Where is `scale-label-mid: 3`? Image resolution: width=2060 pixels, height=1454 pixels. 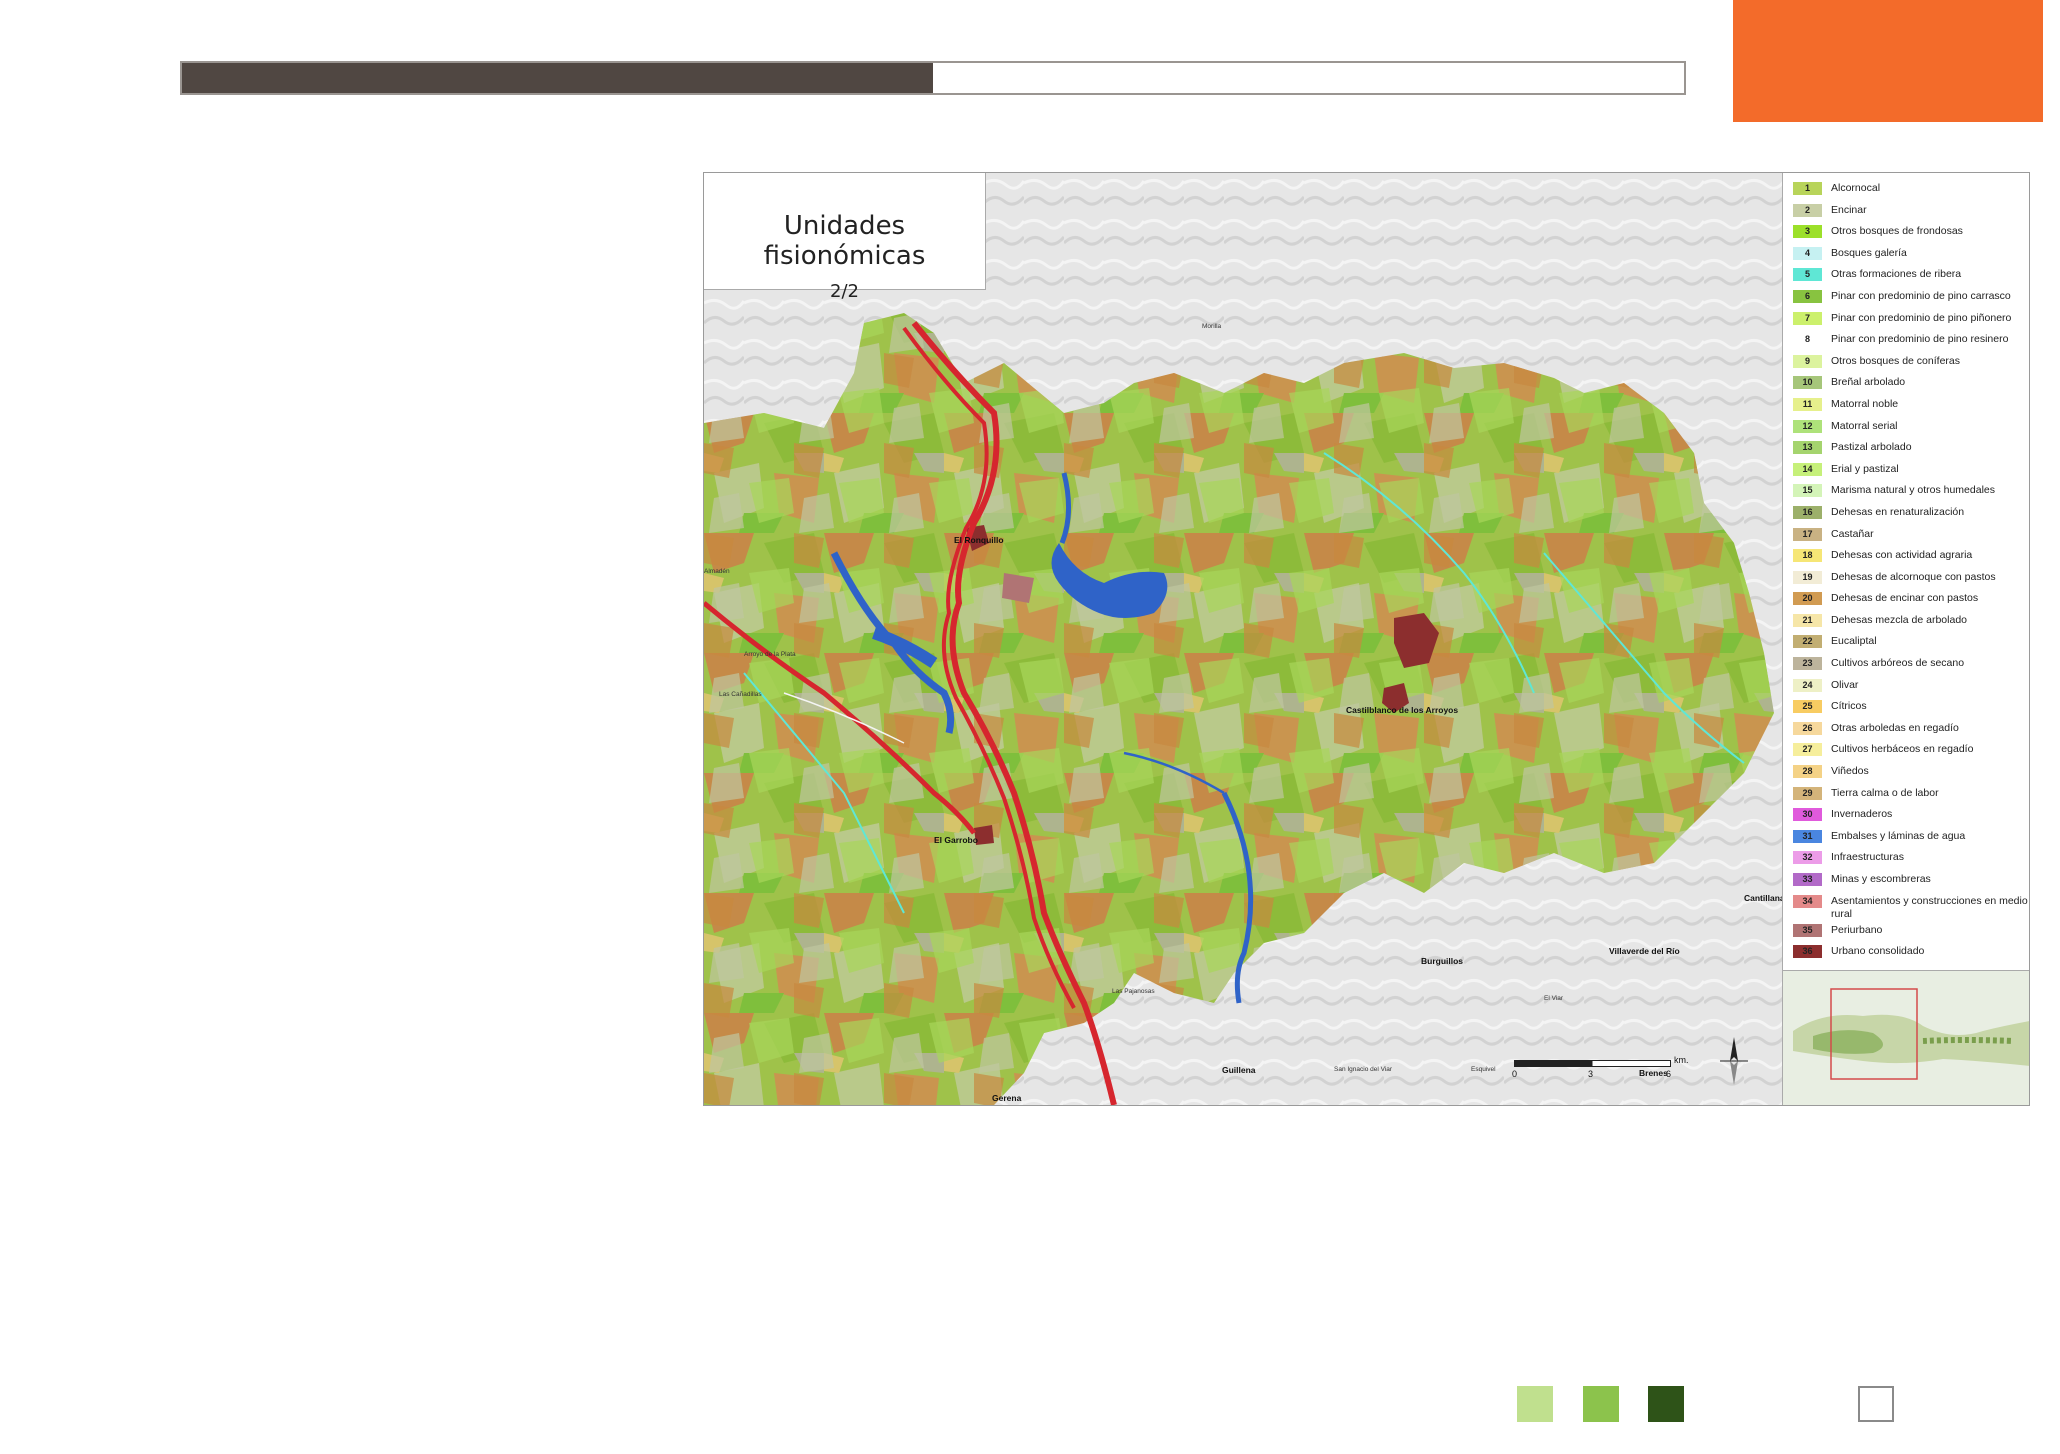 scale-label-mid: 3 is located at coordinates (1591, 1074).